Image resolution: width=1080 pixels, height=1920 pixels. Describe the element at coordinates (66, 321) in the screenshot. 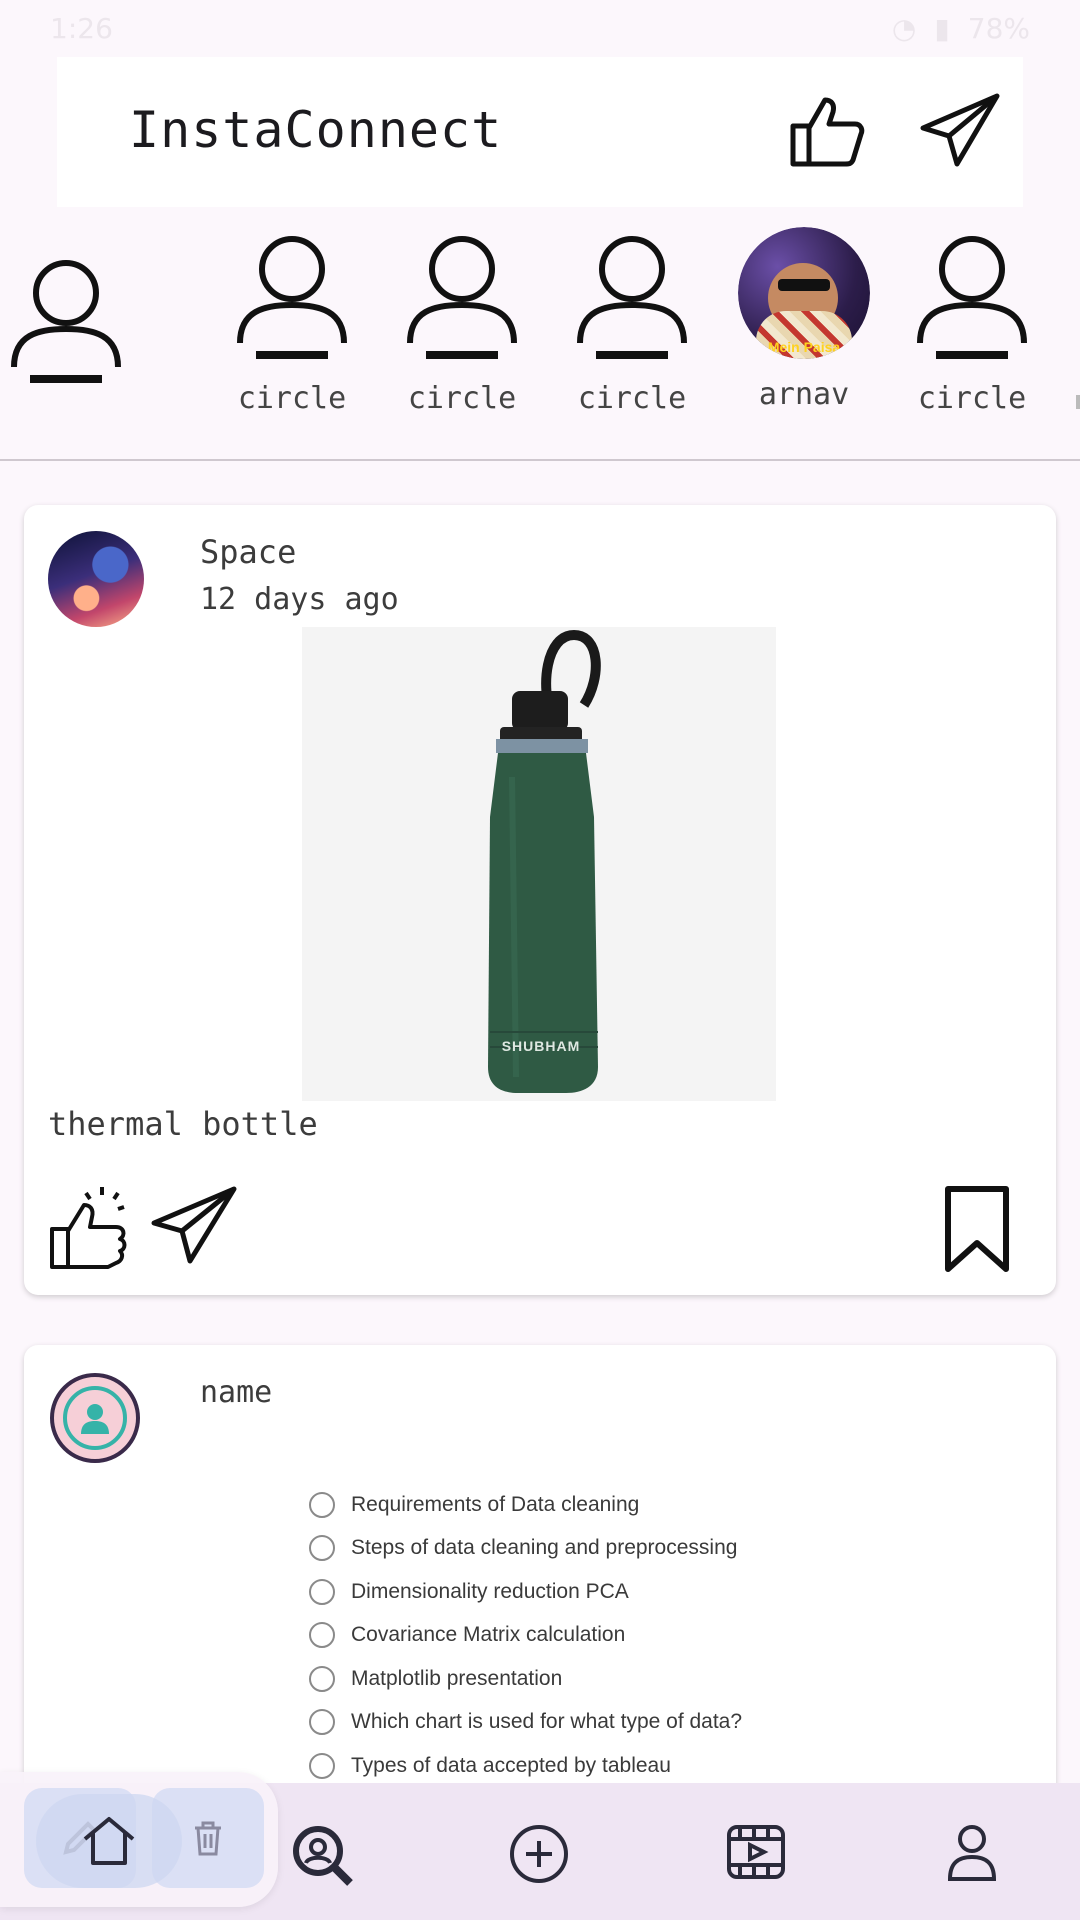

I see `my-story` at that location.